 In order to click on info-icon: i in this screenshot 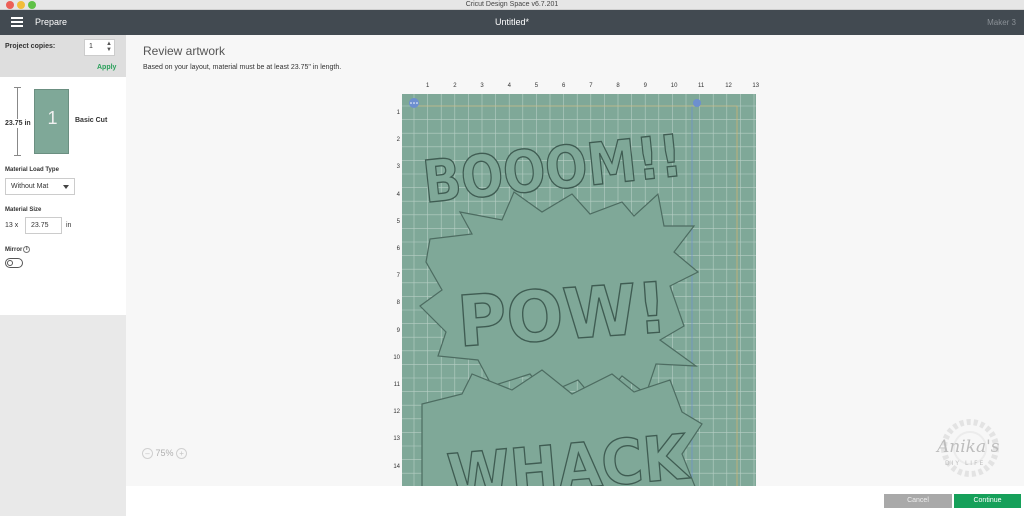, I will do `click(27, 249)`.